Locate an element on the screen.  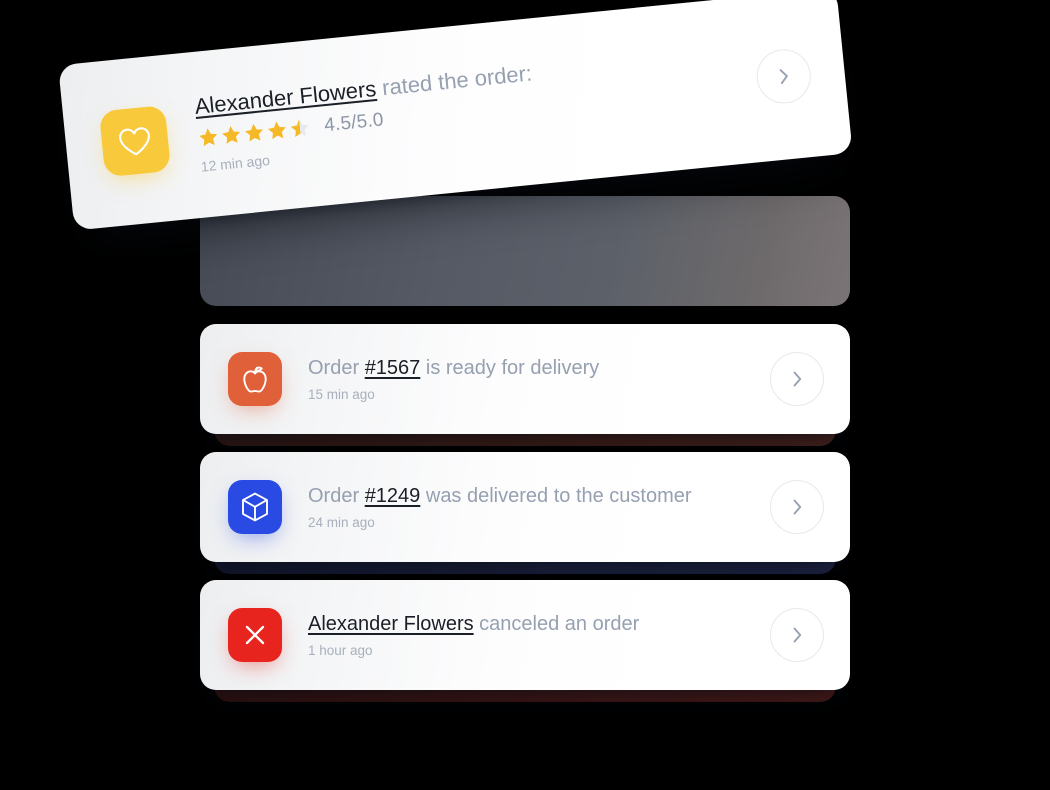
timestamp: 15 min ago is located at coordinates (341, 394).